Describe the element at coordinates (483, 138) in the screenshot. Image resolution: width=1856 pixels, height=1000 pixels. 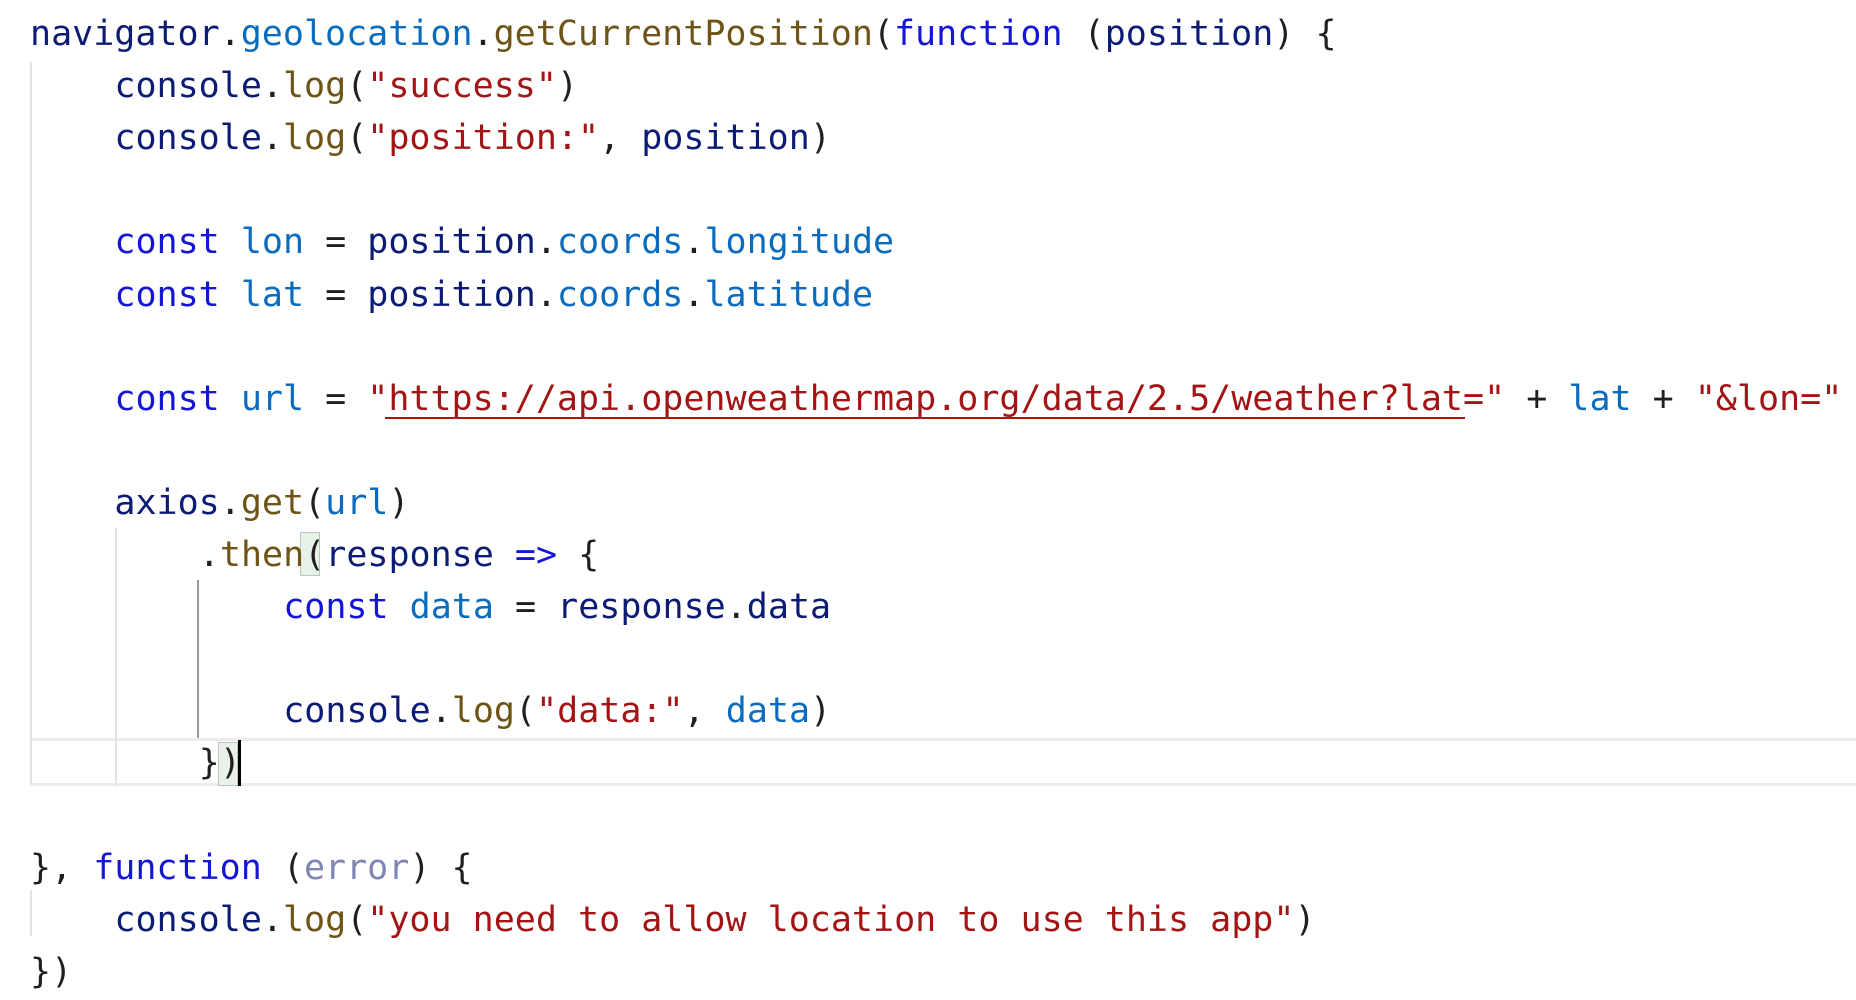
I see `code-token-string: "position:"` at that location.